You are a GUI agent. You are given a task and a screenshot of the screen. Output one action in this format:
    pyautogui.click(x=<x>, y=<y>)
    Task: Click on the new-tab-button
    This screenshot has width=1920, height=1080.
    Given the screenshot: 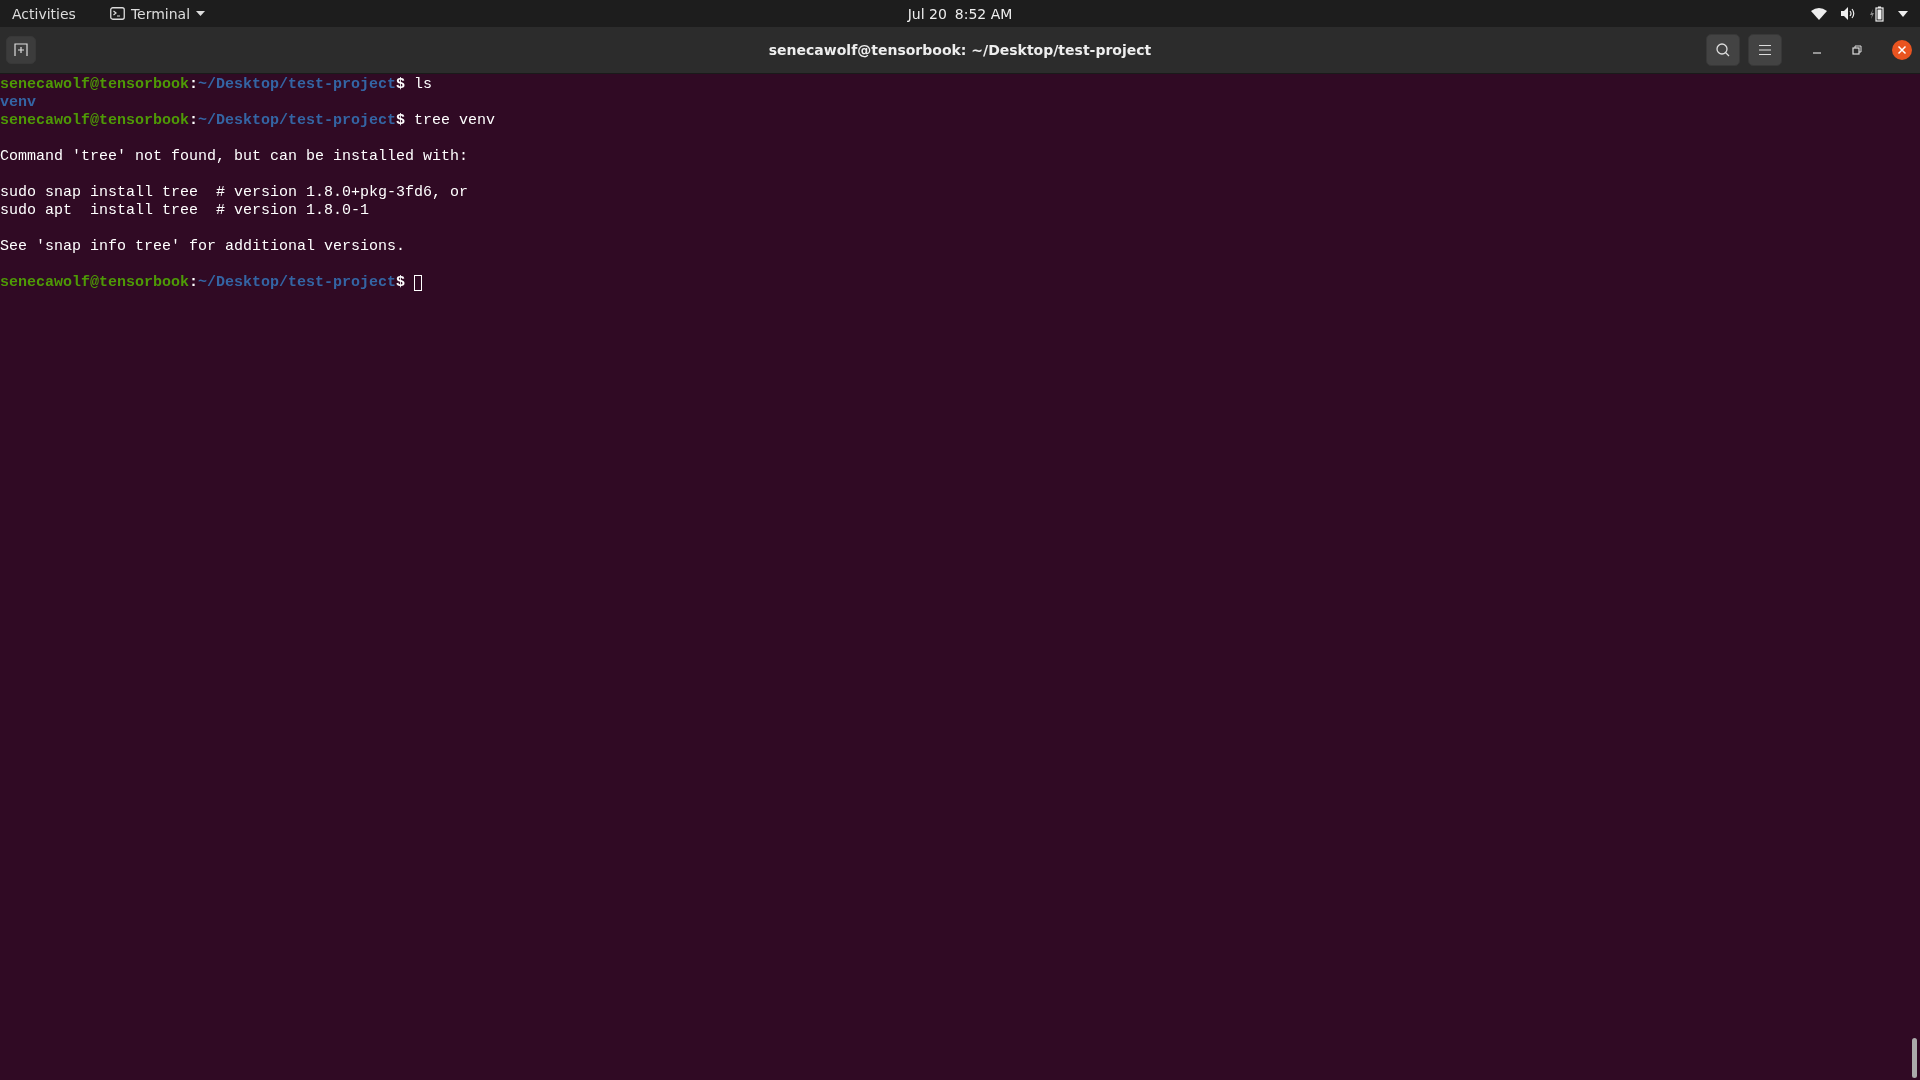 What is the action you would take?
    pyautogui.click(x=21, y=50)
    